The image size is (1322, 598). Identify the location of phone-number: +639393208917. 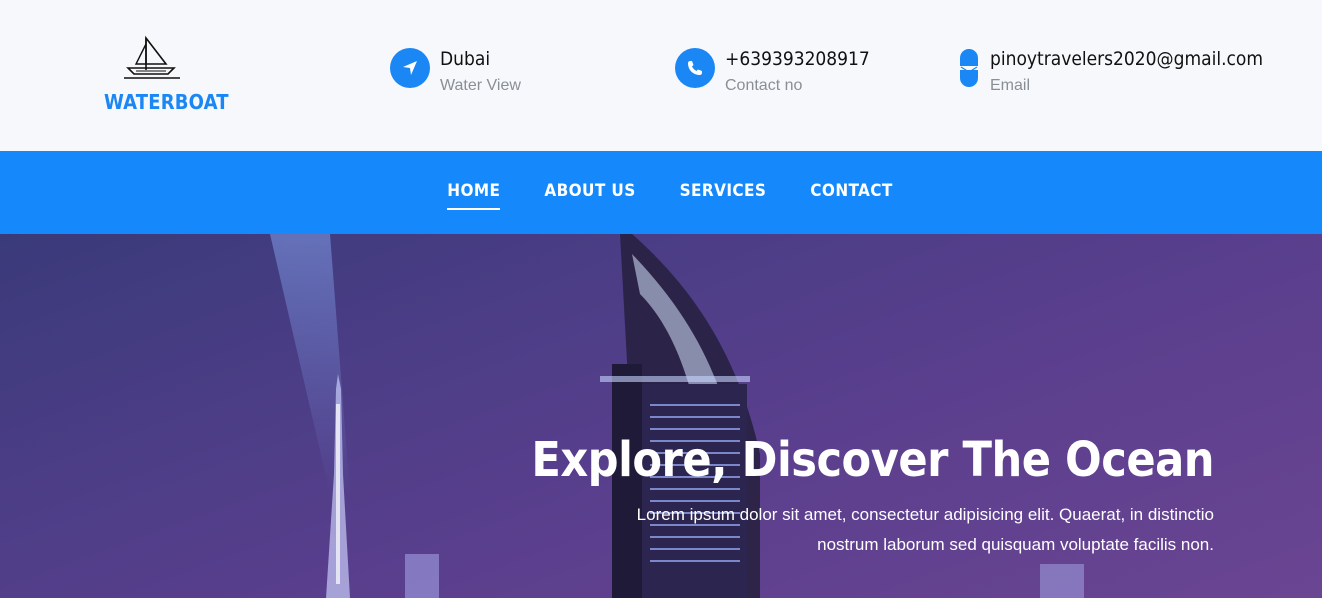
(797, 59).